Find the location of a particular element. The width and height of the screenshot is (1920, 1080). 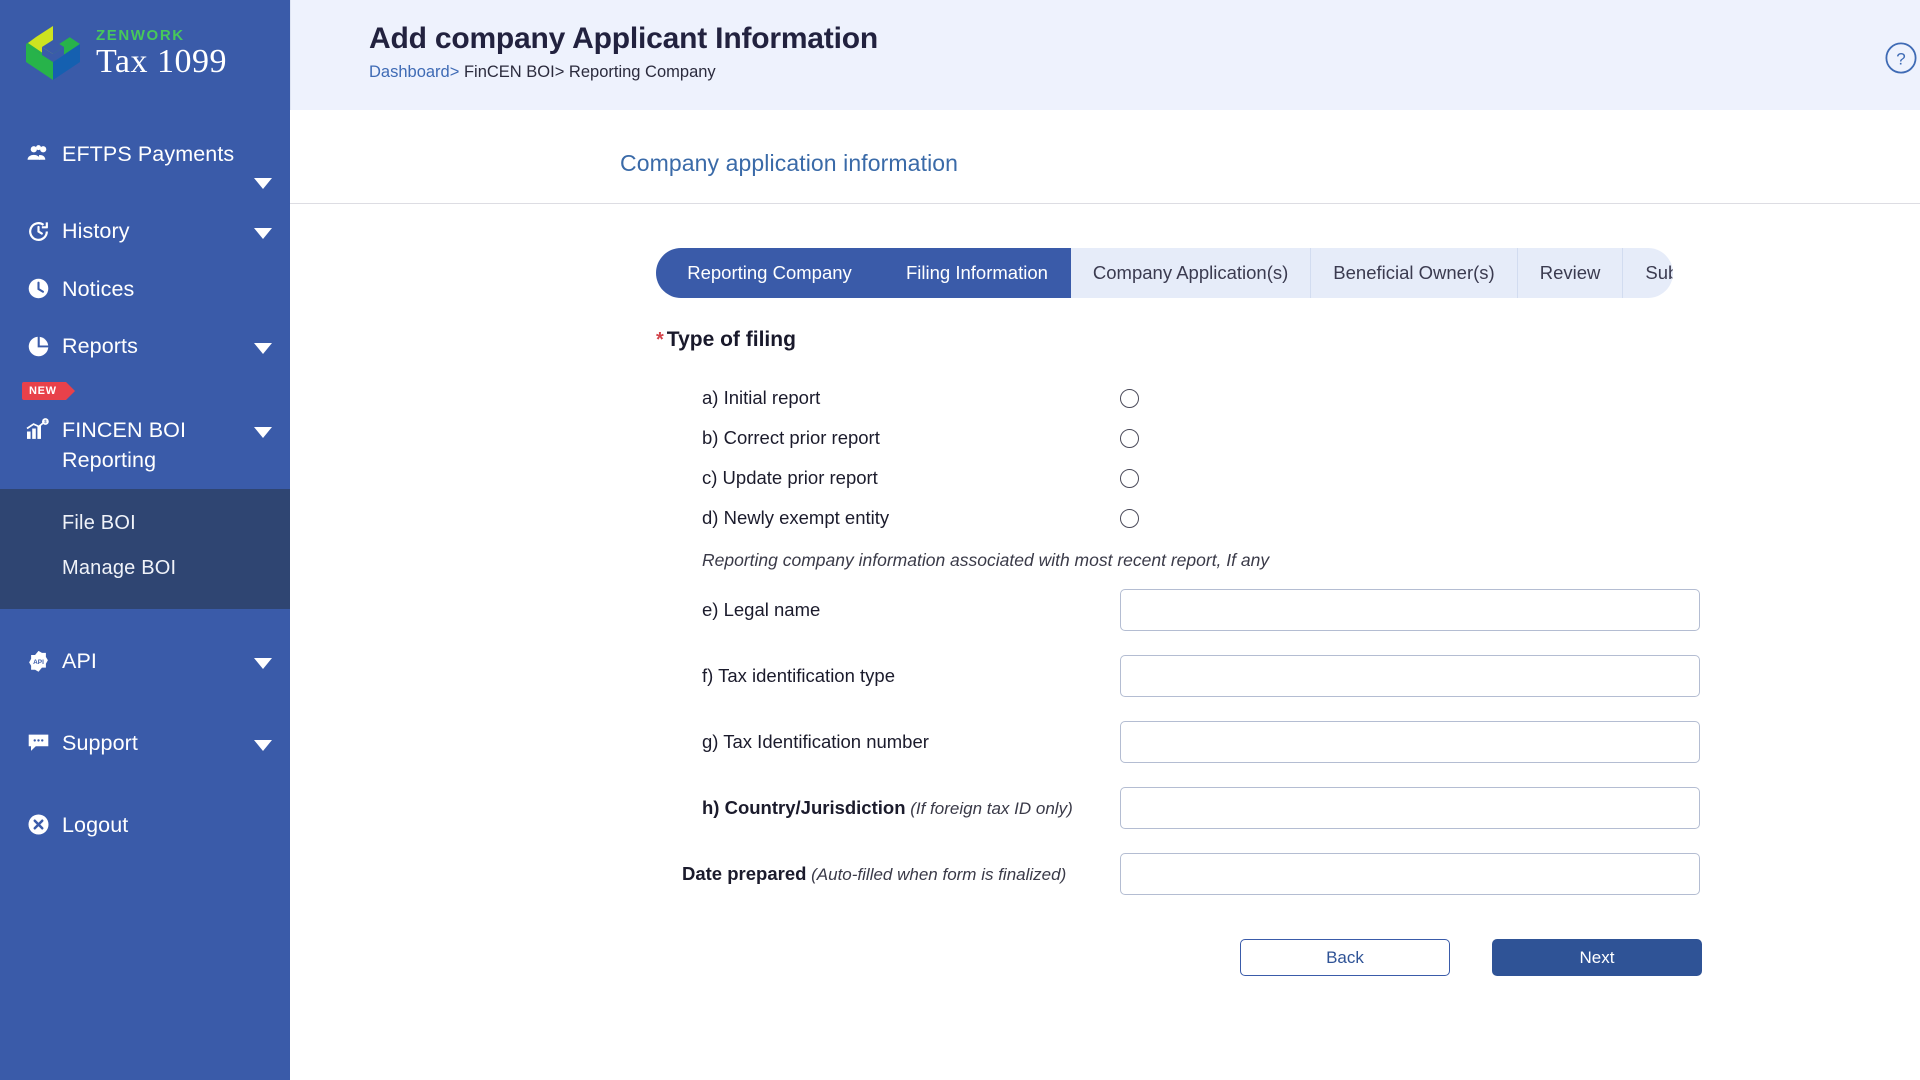

help-circle-icon: ? is located at coordinates (1901, 58).